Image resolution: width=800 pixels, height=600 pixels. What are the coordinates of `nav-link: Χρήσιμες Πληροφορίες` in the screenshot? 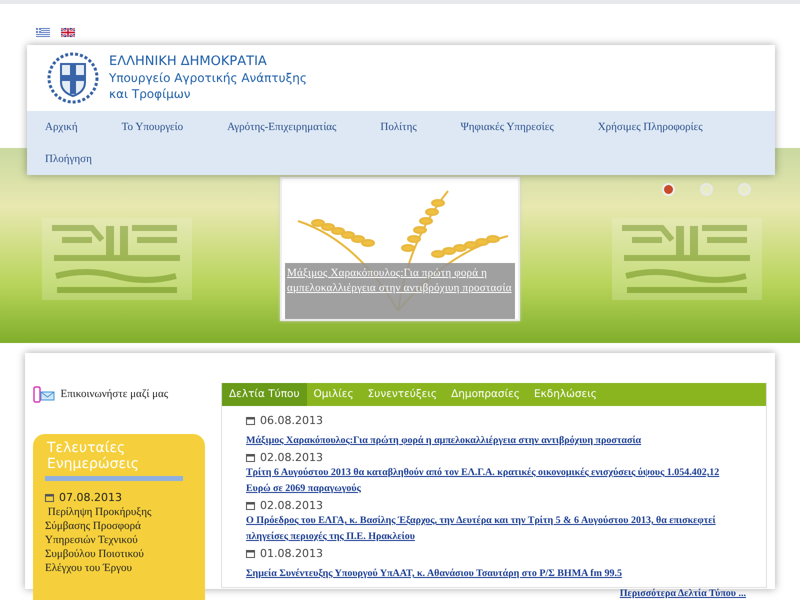 It's located at (650, 127).